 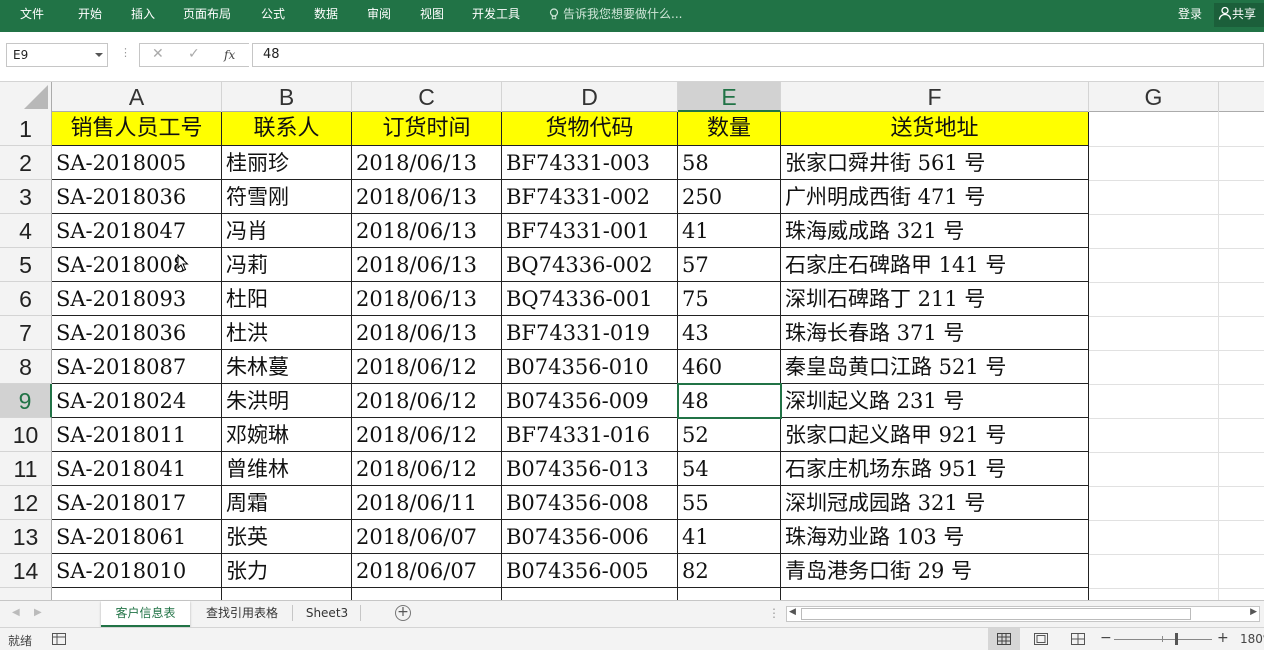 I want to click on table-cell: SA-2018011, so click(x=137, y=435).